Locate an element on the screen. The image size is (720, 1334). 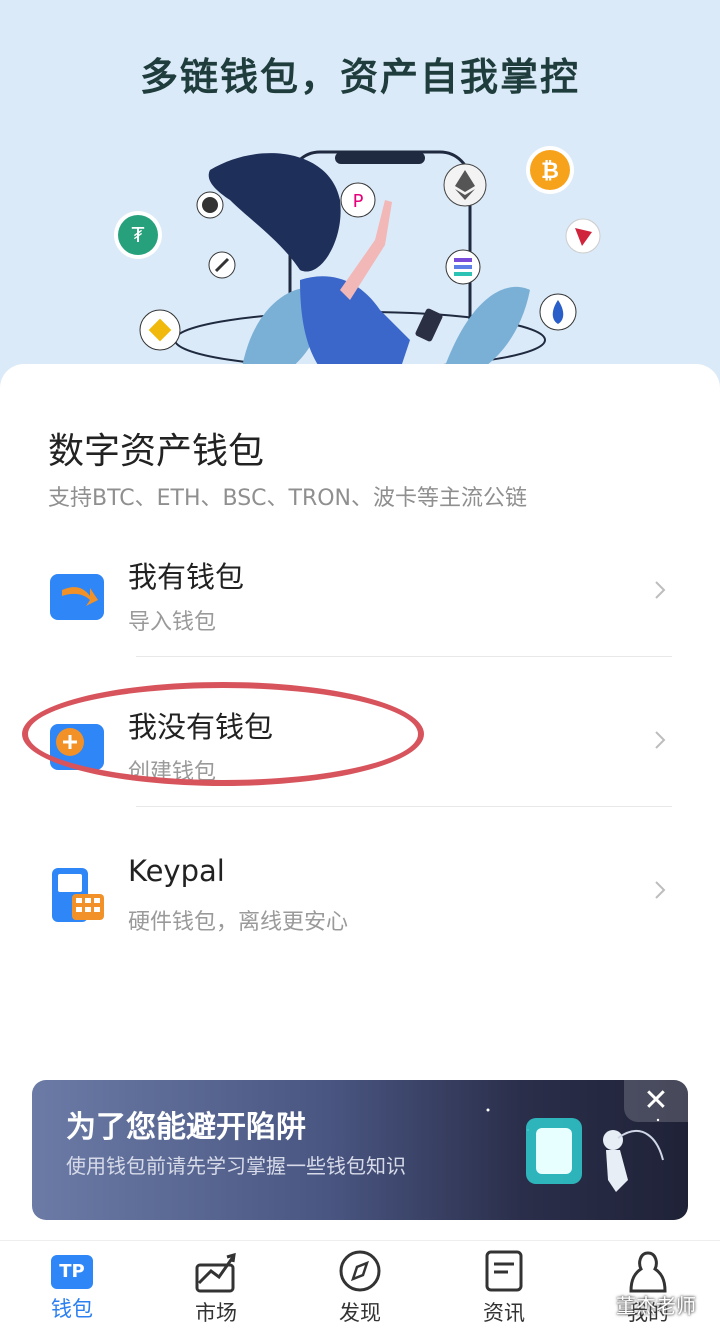
highlight-ellipse is located at coordinates (223, 734).